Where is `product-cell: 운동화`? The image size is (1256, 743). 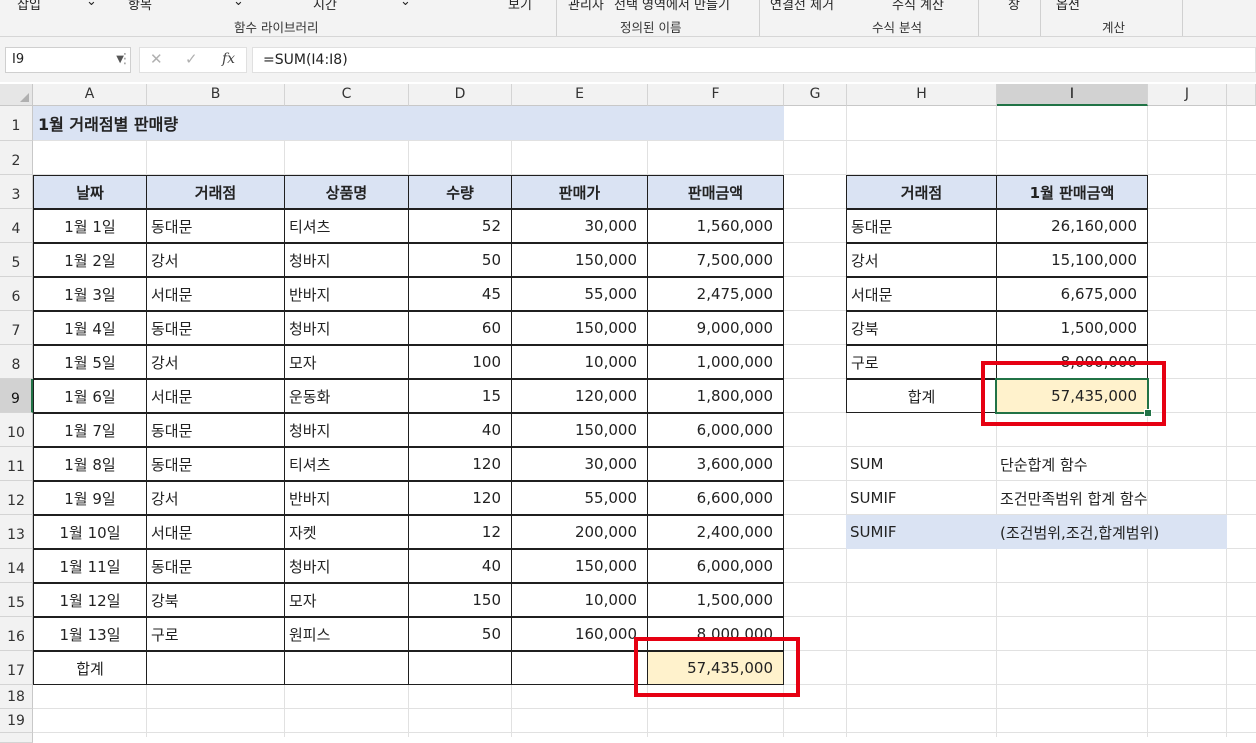 product-cell: 운동화 is located at coordinates (346, 396).